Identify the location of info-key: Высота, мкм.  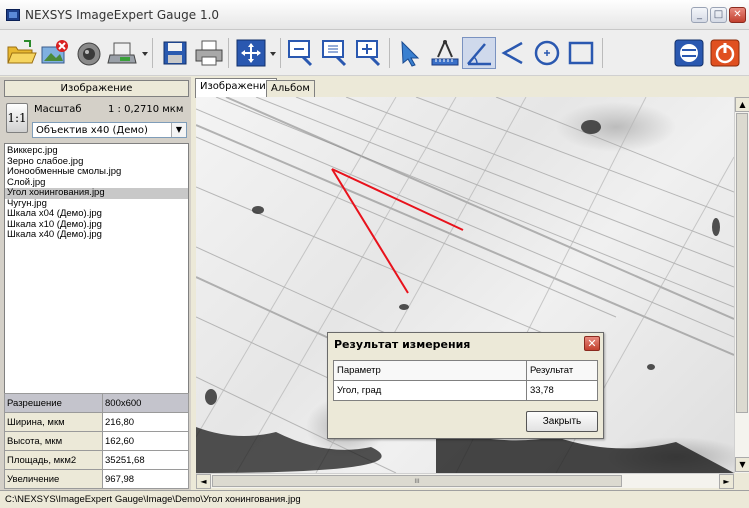
(53, 441).